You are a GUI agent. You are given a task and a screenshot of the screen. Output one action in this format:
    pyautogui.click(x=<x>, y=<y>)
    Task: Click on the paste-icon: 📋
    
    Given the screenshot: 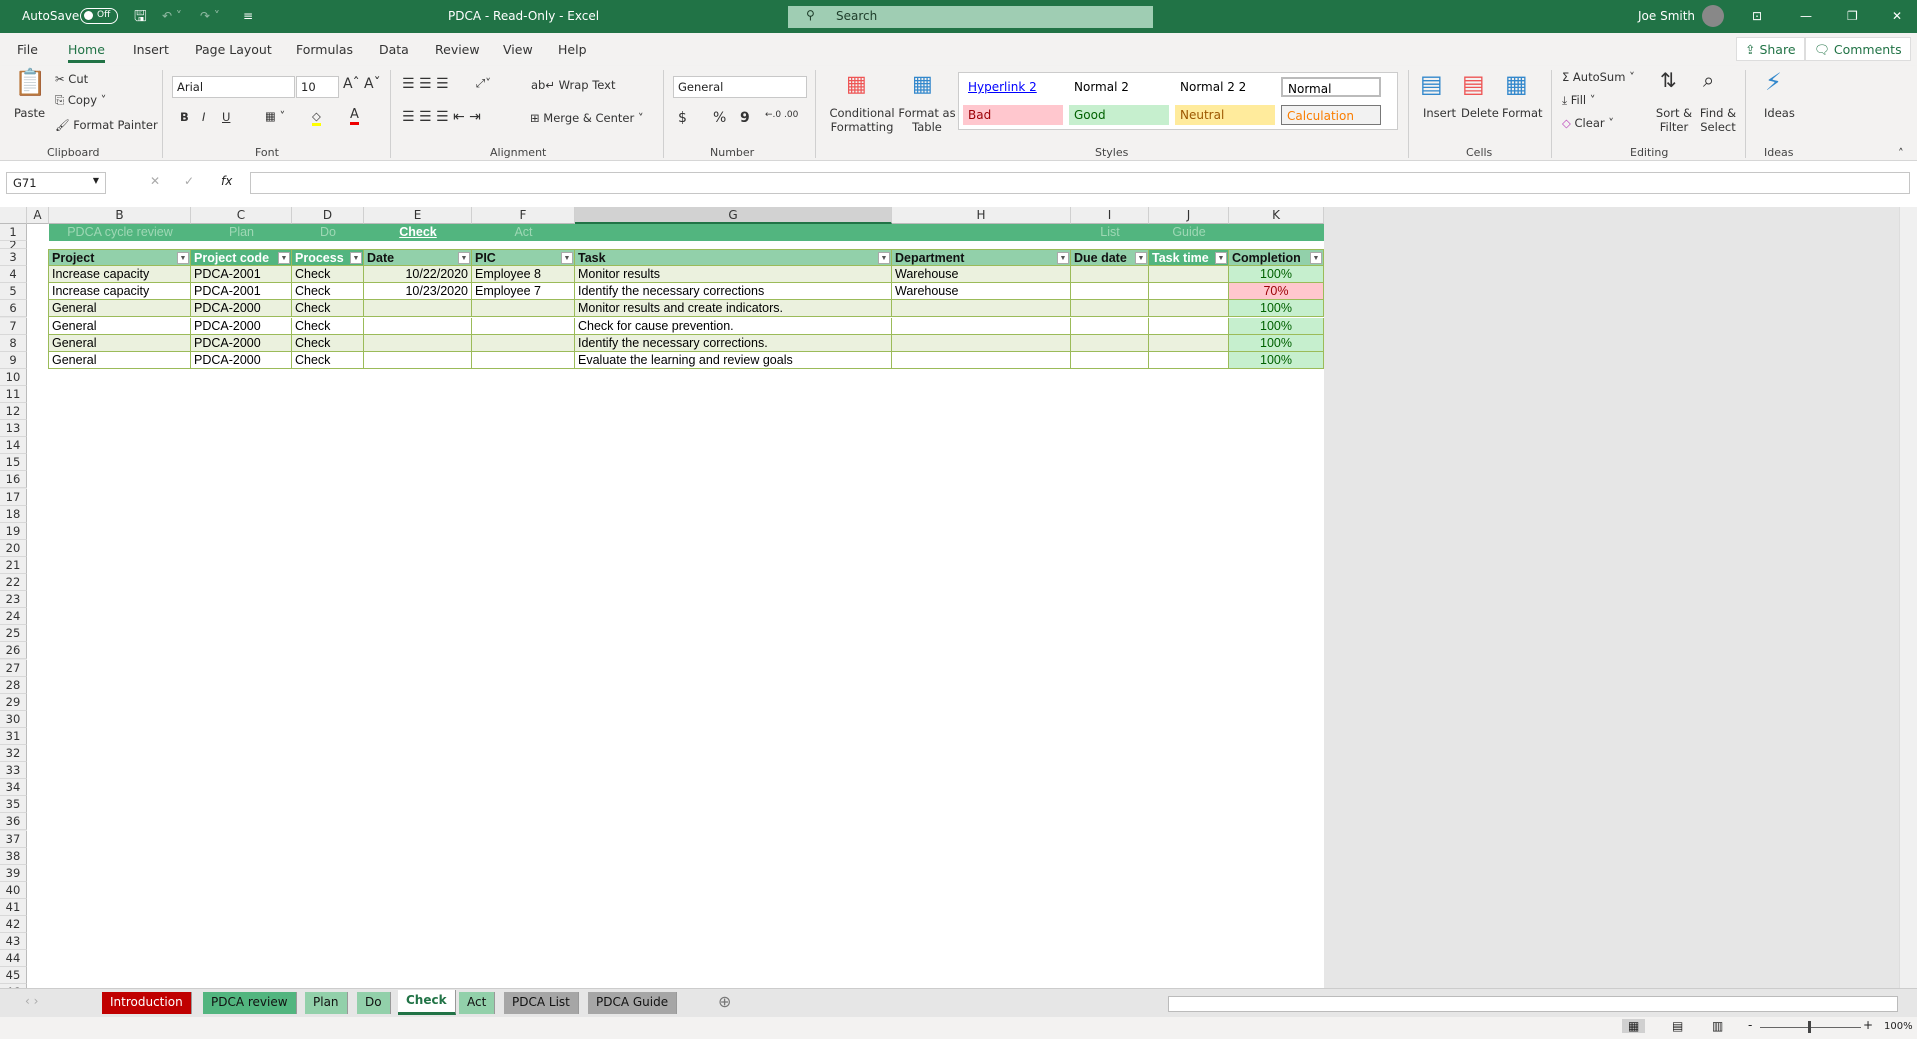 What is the action you would take?
    pyautogui.click(x=30, y=83)
    